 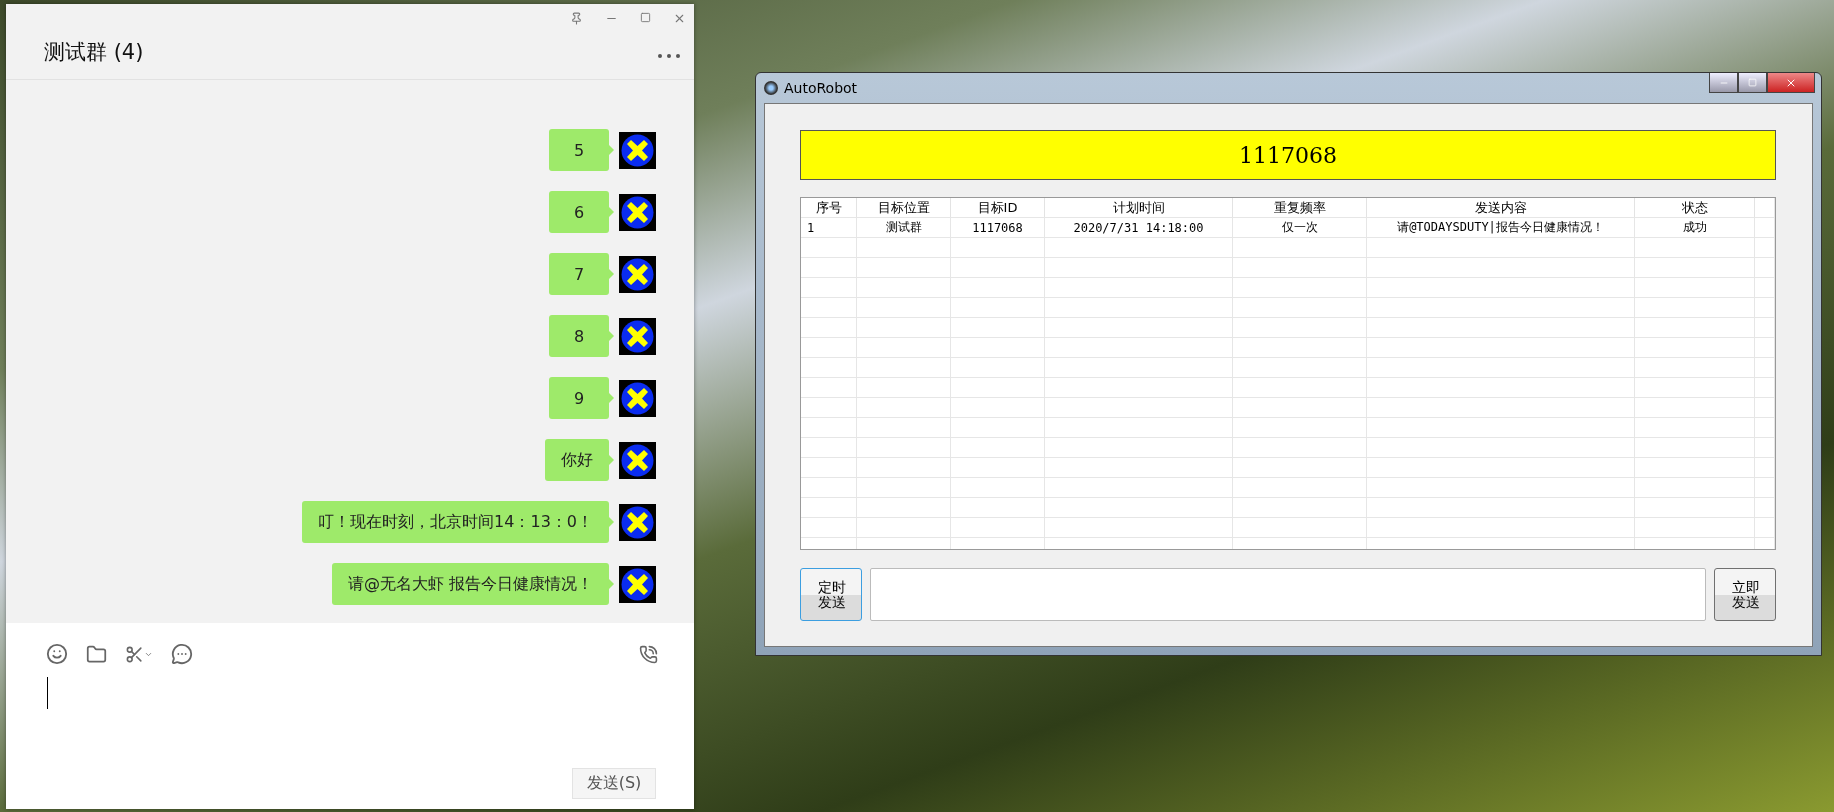 What do you see at coordinates (579, 336) in the screenshot?
I see `message-bubble: 8` at bounding box center [579, 336].